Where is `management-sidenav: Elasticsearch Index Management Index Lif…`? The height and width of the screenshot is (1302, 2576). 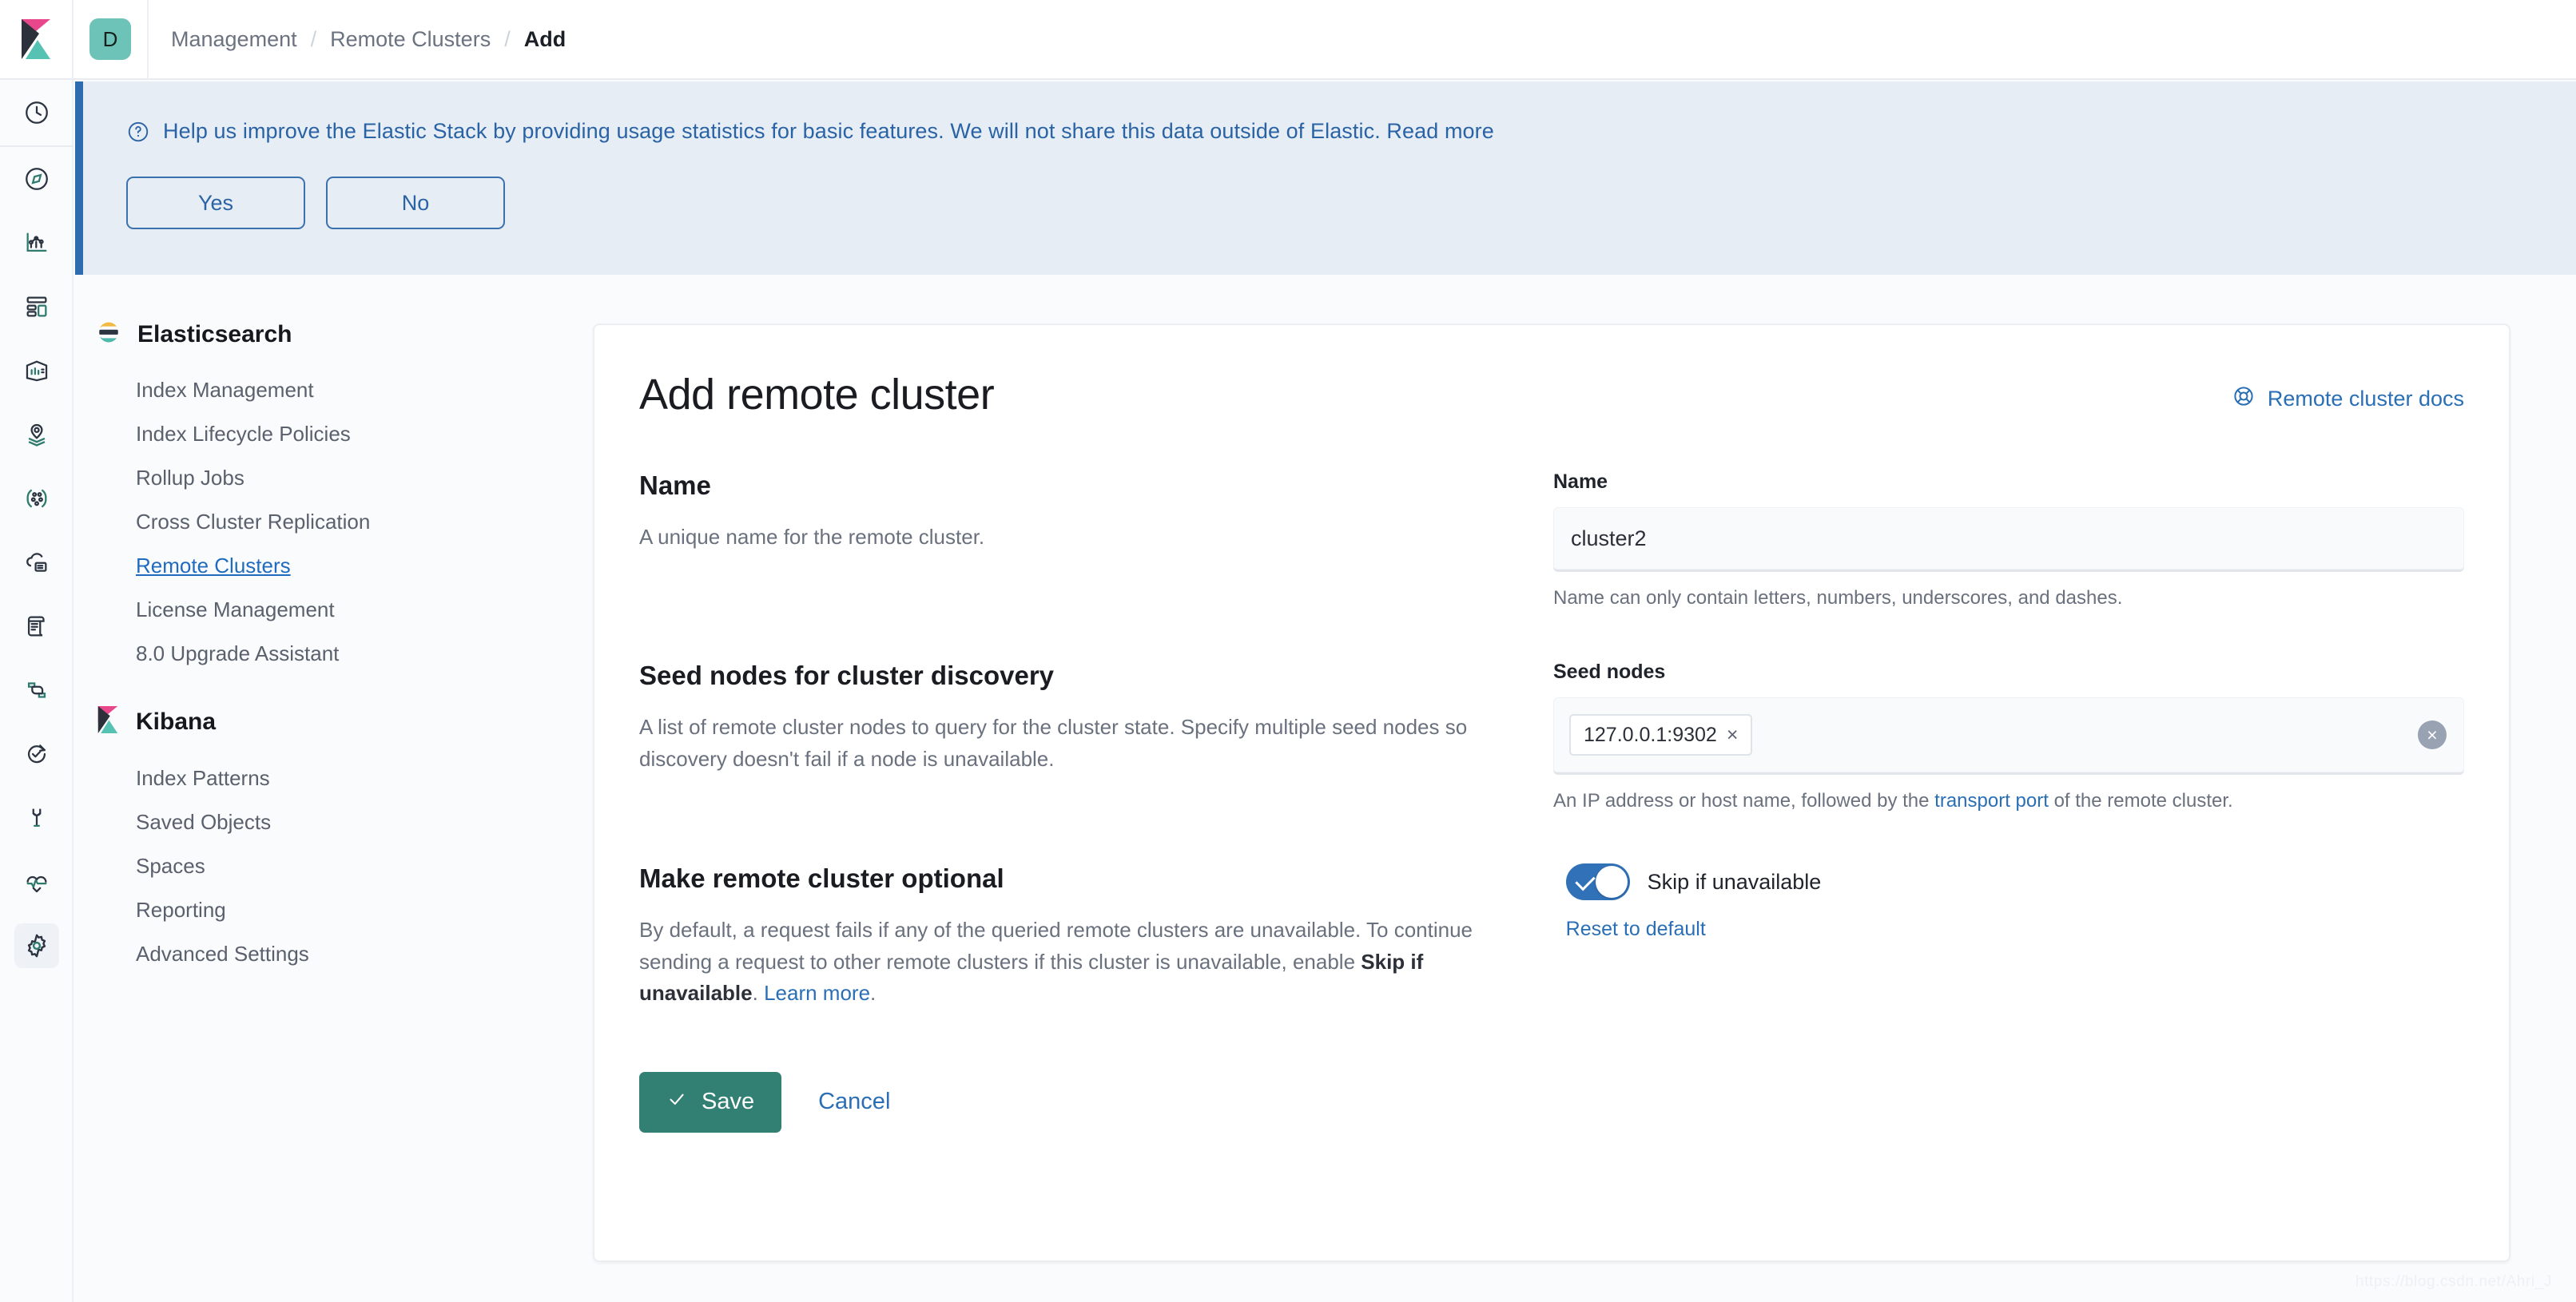 management-sidenav: Elasticsearch Index Management Index Lif… is located at coordinates (335, 648).